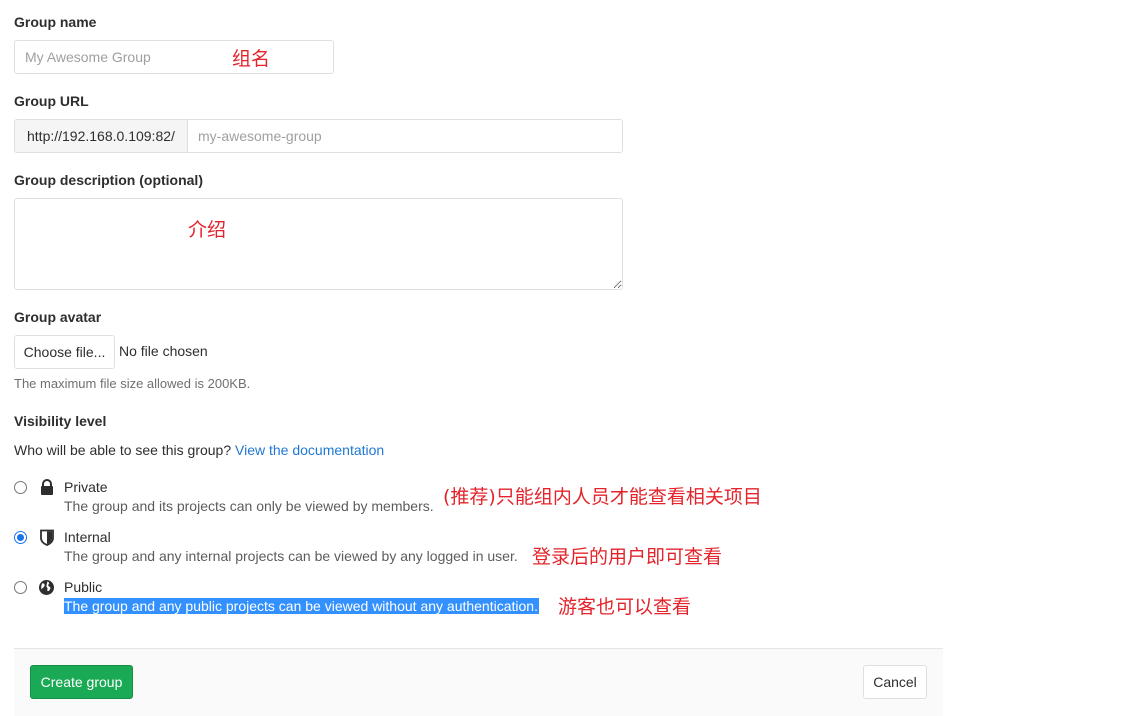 The image size is (1142, 716). What do you see at coordinates (86, 487) in the screenshot?
I see `visibility-private-title: Private` at bounding box center [86, 487].